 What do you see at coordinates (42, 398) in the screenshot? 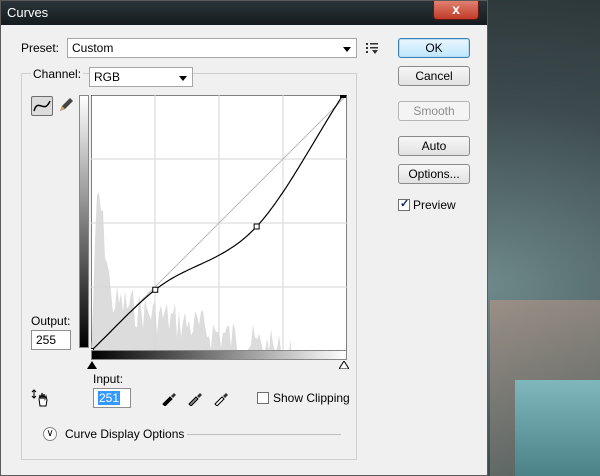
I see `target-adjust-icon` at bounding box center [42, 398].